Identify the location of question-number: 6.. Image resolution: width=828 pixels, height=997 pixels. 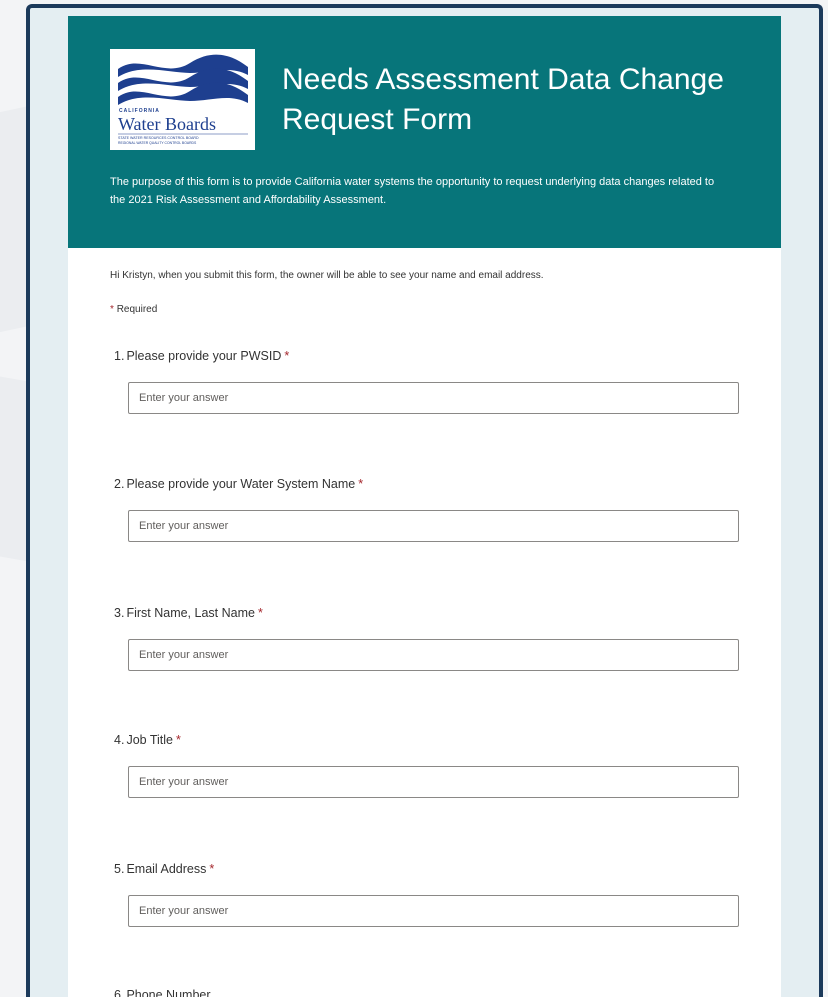
(119, 992).